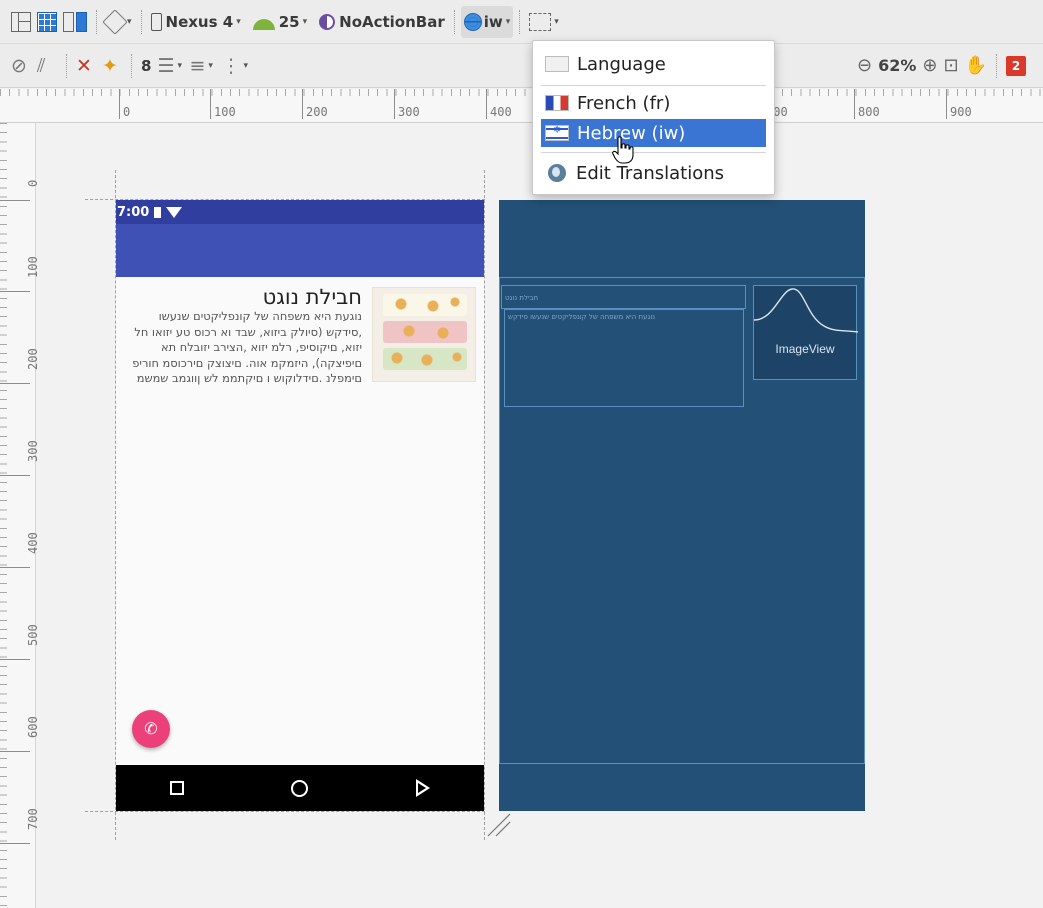  I want to click on blueprint-button, so click(47, 22).